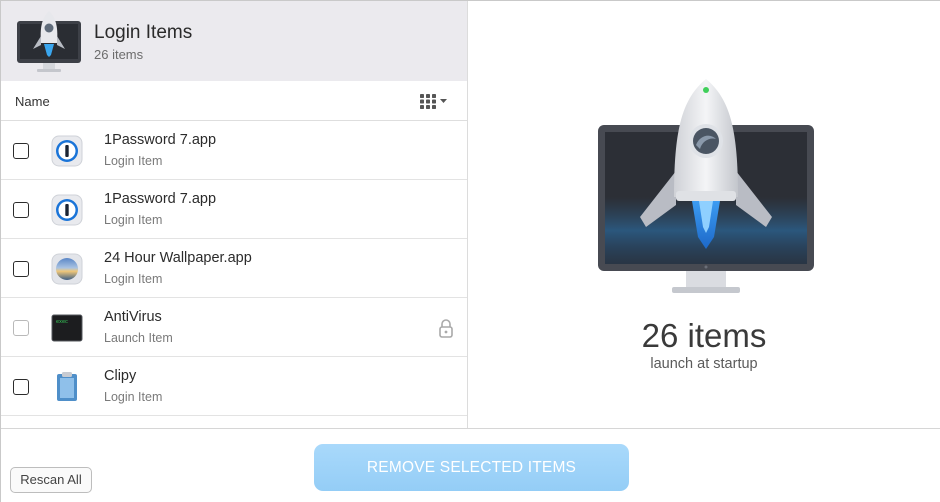 The height and width of the screenshot is (502, 940). I want to click on footer-bar: Rescan All REMOVE SELECTED ITEMS, so click(470, 465).